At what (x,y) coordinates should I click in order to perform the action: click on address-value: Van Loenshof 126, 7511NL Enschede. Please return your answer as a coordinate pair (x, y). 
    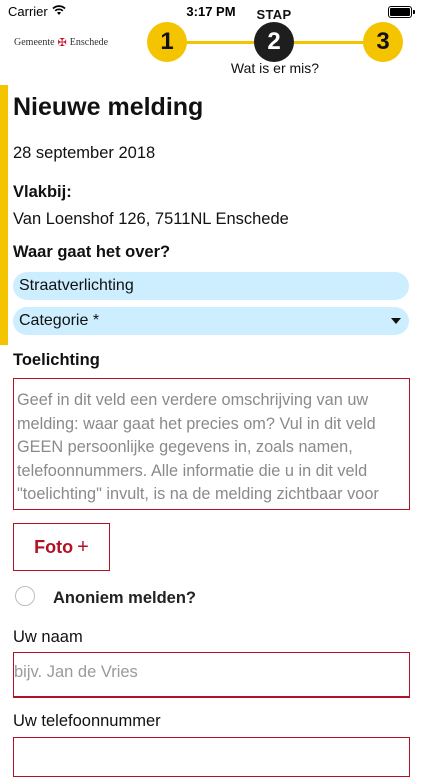
    Looking at the image, I should click on (151, 219).